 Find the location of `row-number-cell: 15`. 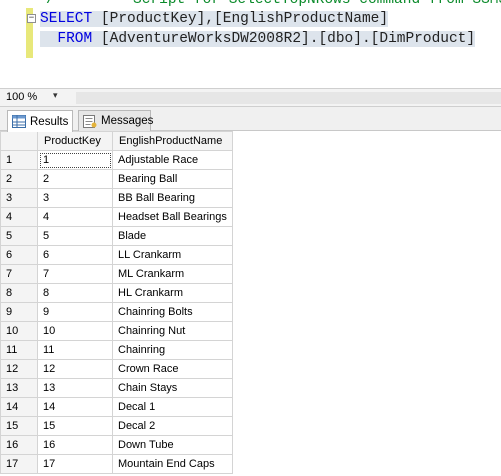

row-number-cell: 15 is located at coordinates (19, 426).